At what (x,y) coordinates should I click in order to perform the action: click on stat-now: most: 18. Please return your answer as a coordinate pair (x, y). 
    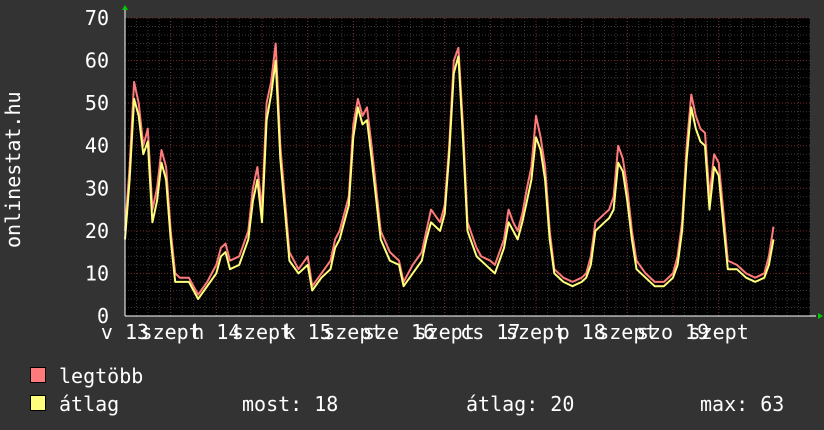
    Looking at the image, I should click on (290, 404).